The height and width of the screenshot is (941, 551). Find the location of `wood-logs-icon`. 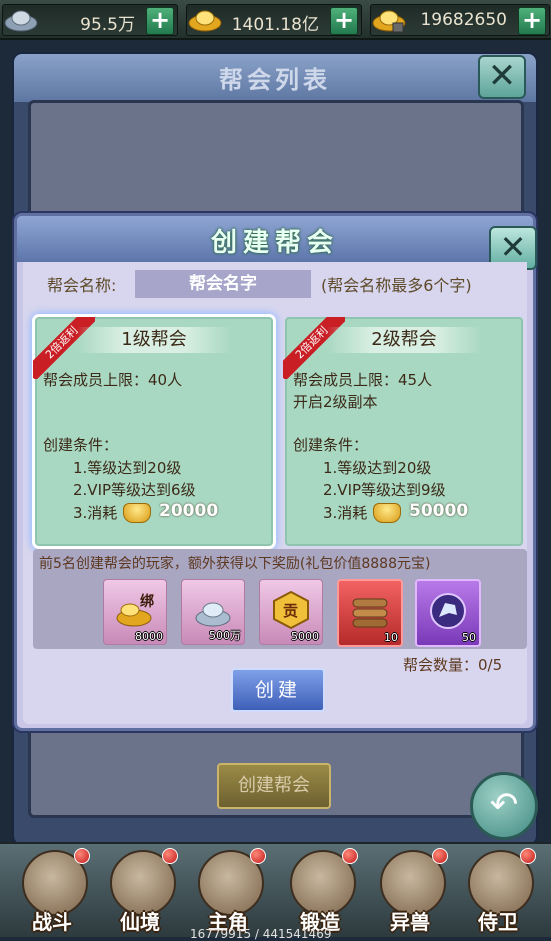

wood-logs-icon is located at coordinates (370, 613).